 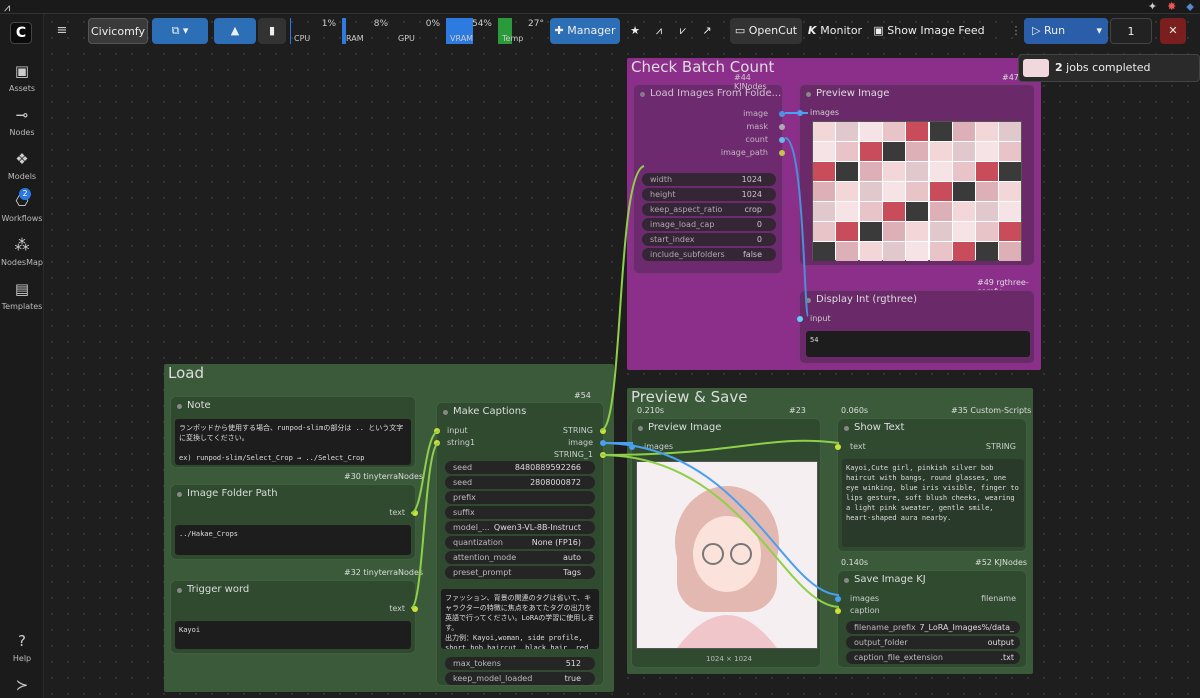 What do you see at coordinates (293, 635) in the screenshot?
I see `trigger-word-value: Kayoi` at bounding box center [293, 635].